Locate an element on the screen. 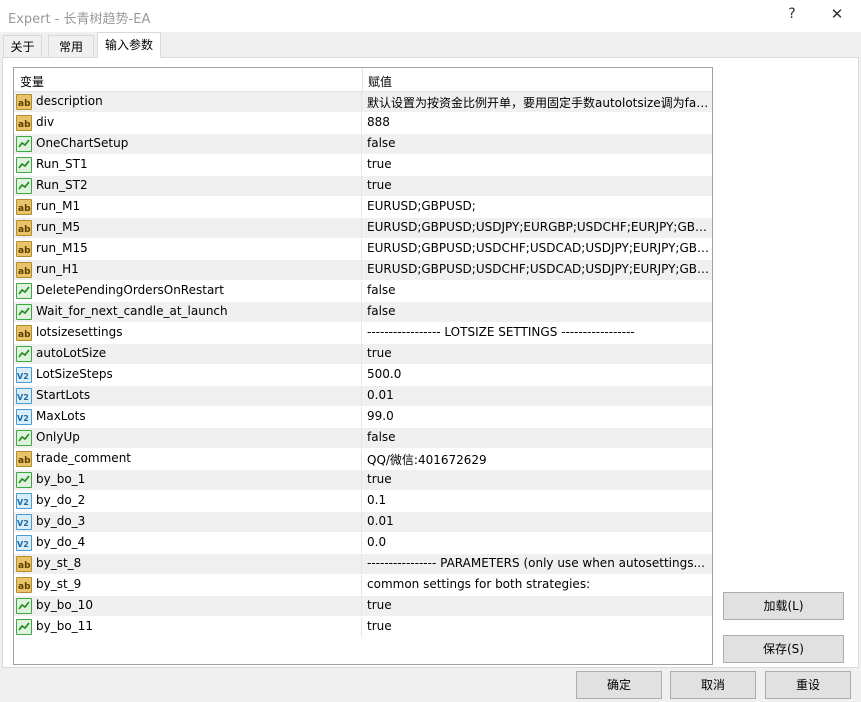 Image resolution: width=861 pixels, height=702 pixels. variable-cell: ab by_st_8 is located at coordinates (188, 564).